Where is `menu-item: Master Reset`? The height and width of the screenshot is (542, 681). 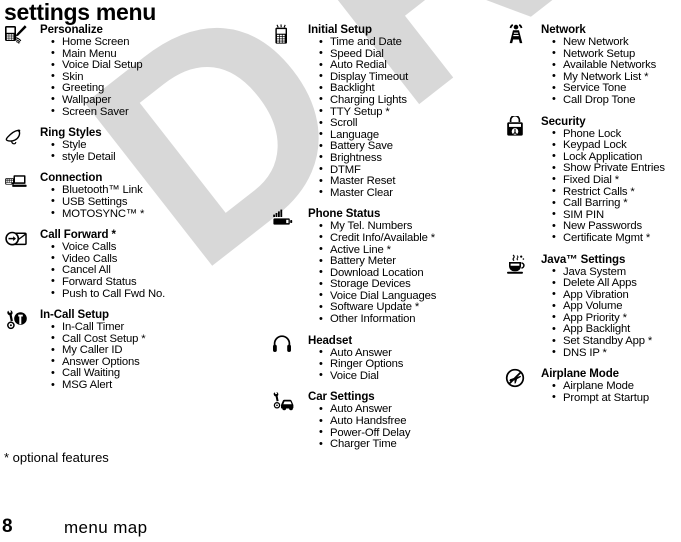 menu-item: Master Reset is located at coordinates (410, 182).